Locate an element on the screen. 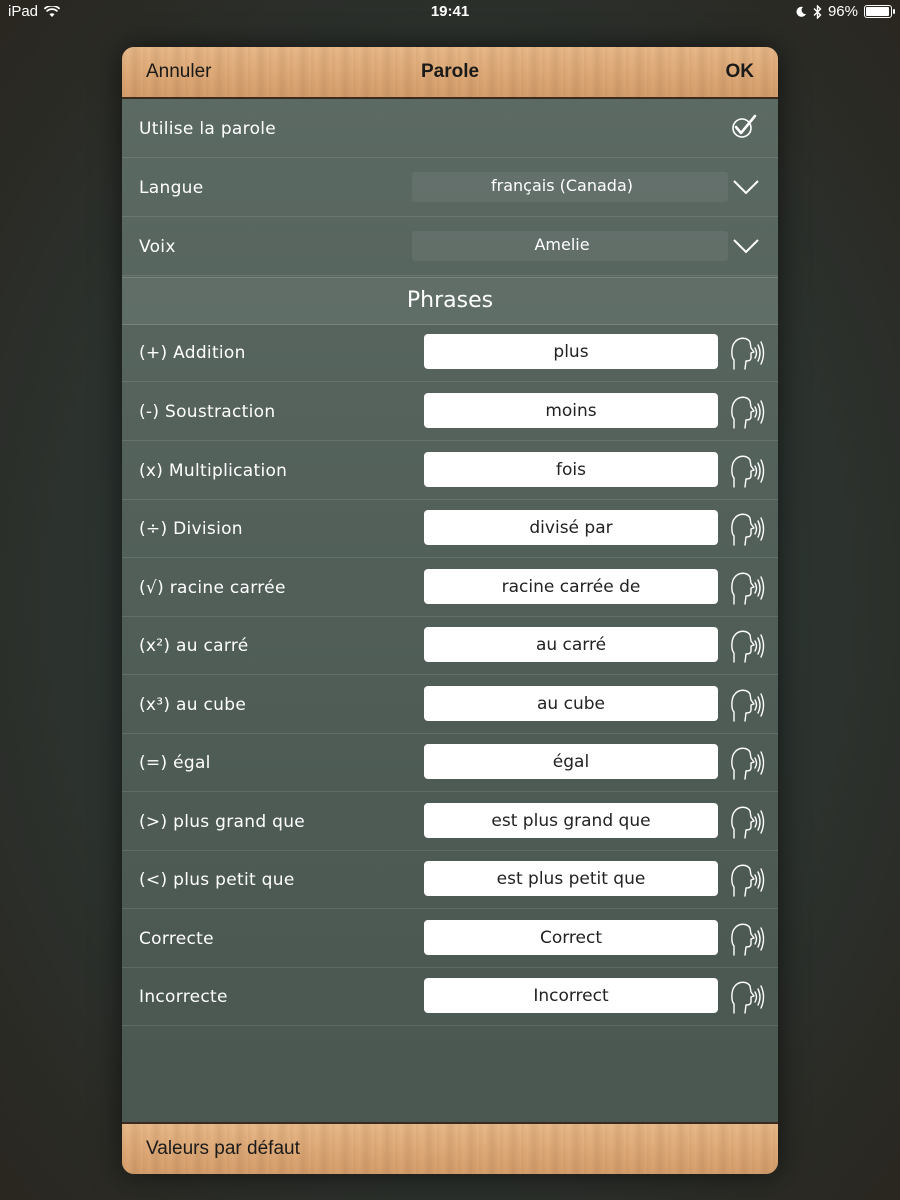 This screenshot has width=900, height=1200. voice-select: Amelie is located at coordinates (570, 246).